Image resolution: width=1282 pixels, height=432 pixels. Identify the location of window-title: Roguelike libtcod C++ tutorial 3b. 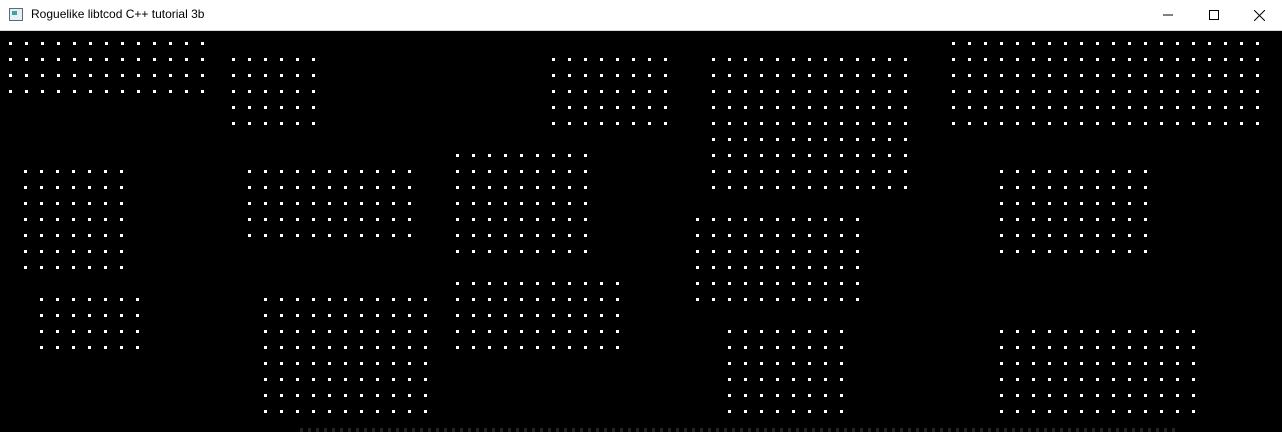
(118, 14).